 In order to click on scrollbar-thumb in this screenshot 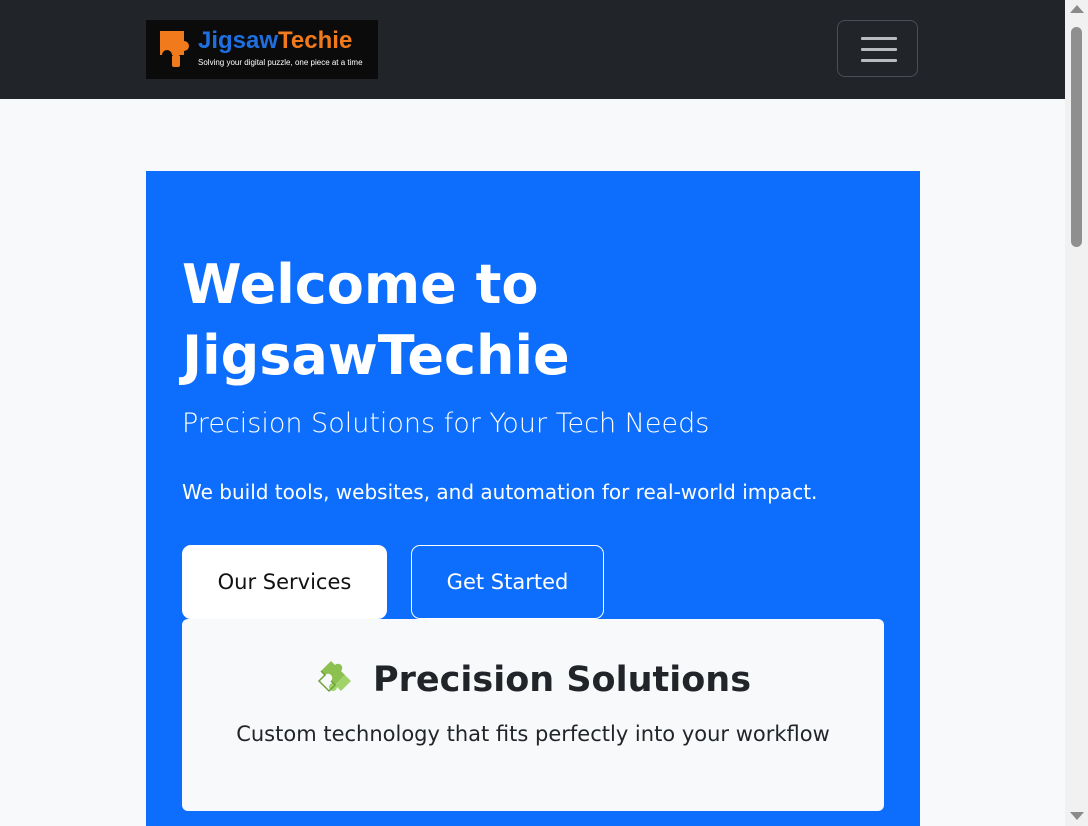, I will do `click(1076, 137)`.